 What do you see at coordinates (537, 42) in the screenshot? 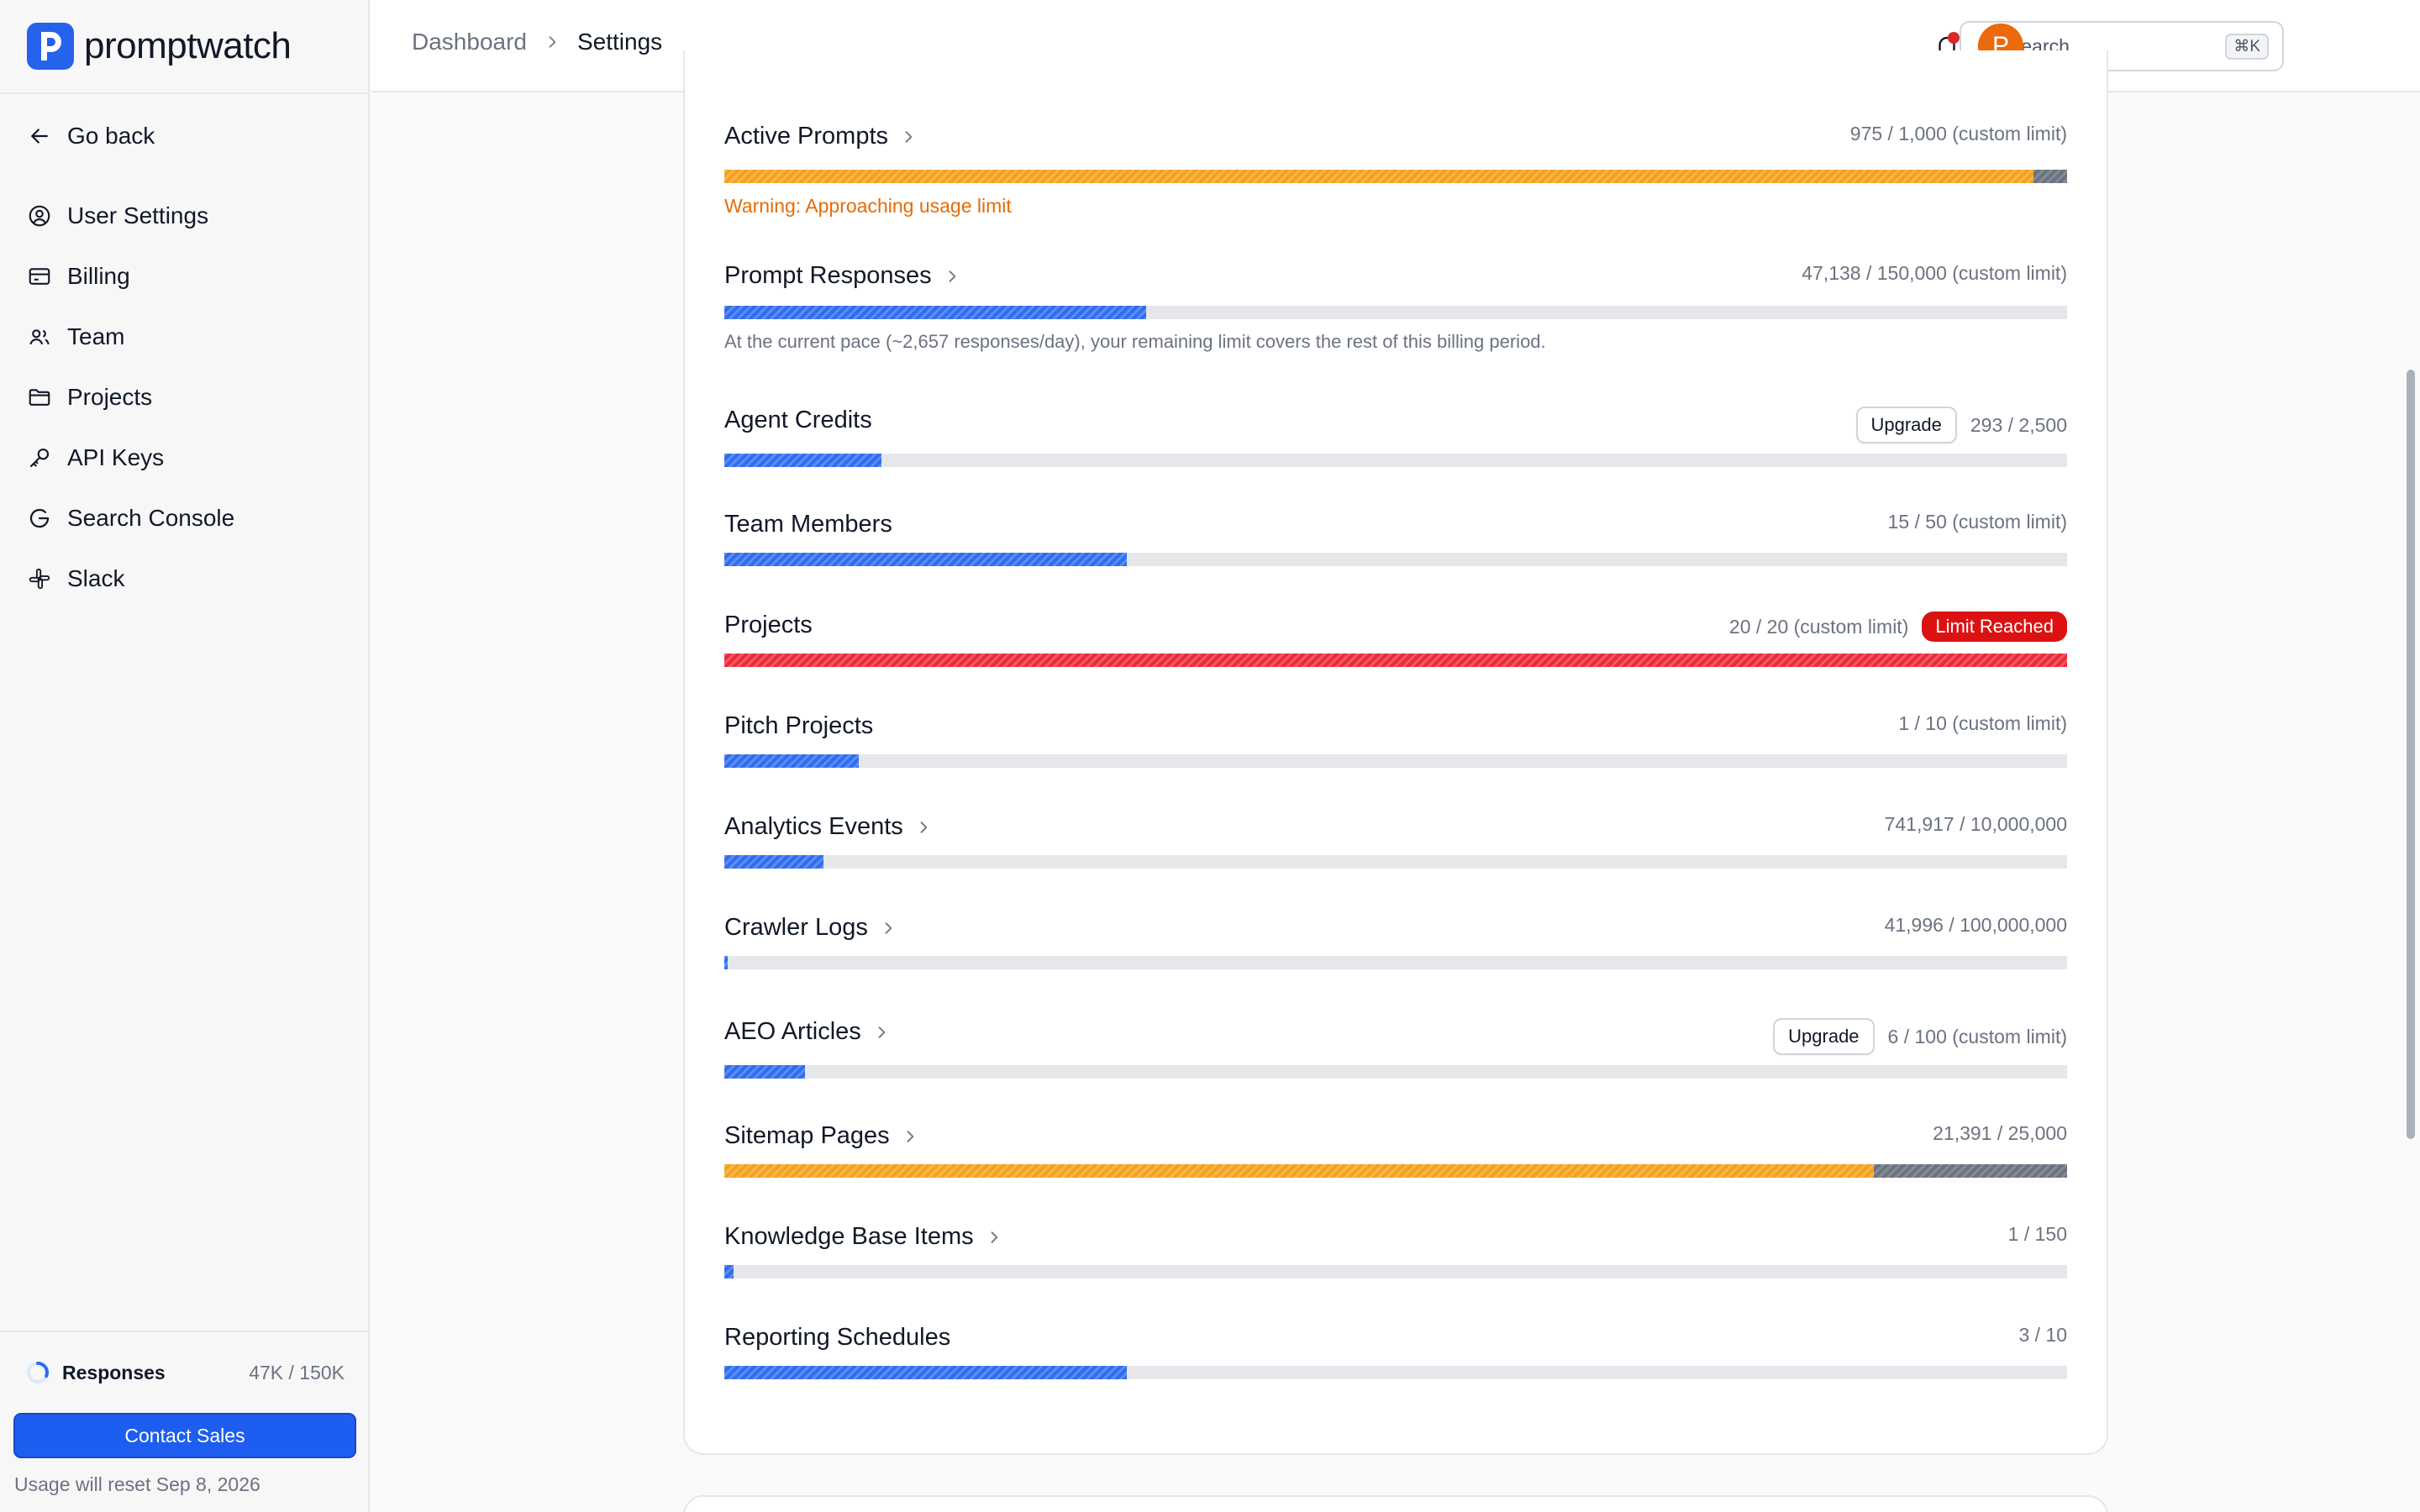
I see `breadcrumb: Dashboard Settings` at bounding box center [537, 42].